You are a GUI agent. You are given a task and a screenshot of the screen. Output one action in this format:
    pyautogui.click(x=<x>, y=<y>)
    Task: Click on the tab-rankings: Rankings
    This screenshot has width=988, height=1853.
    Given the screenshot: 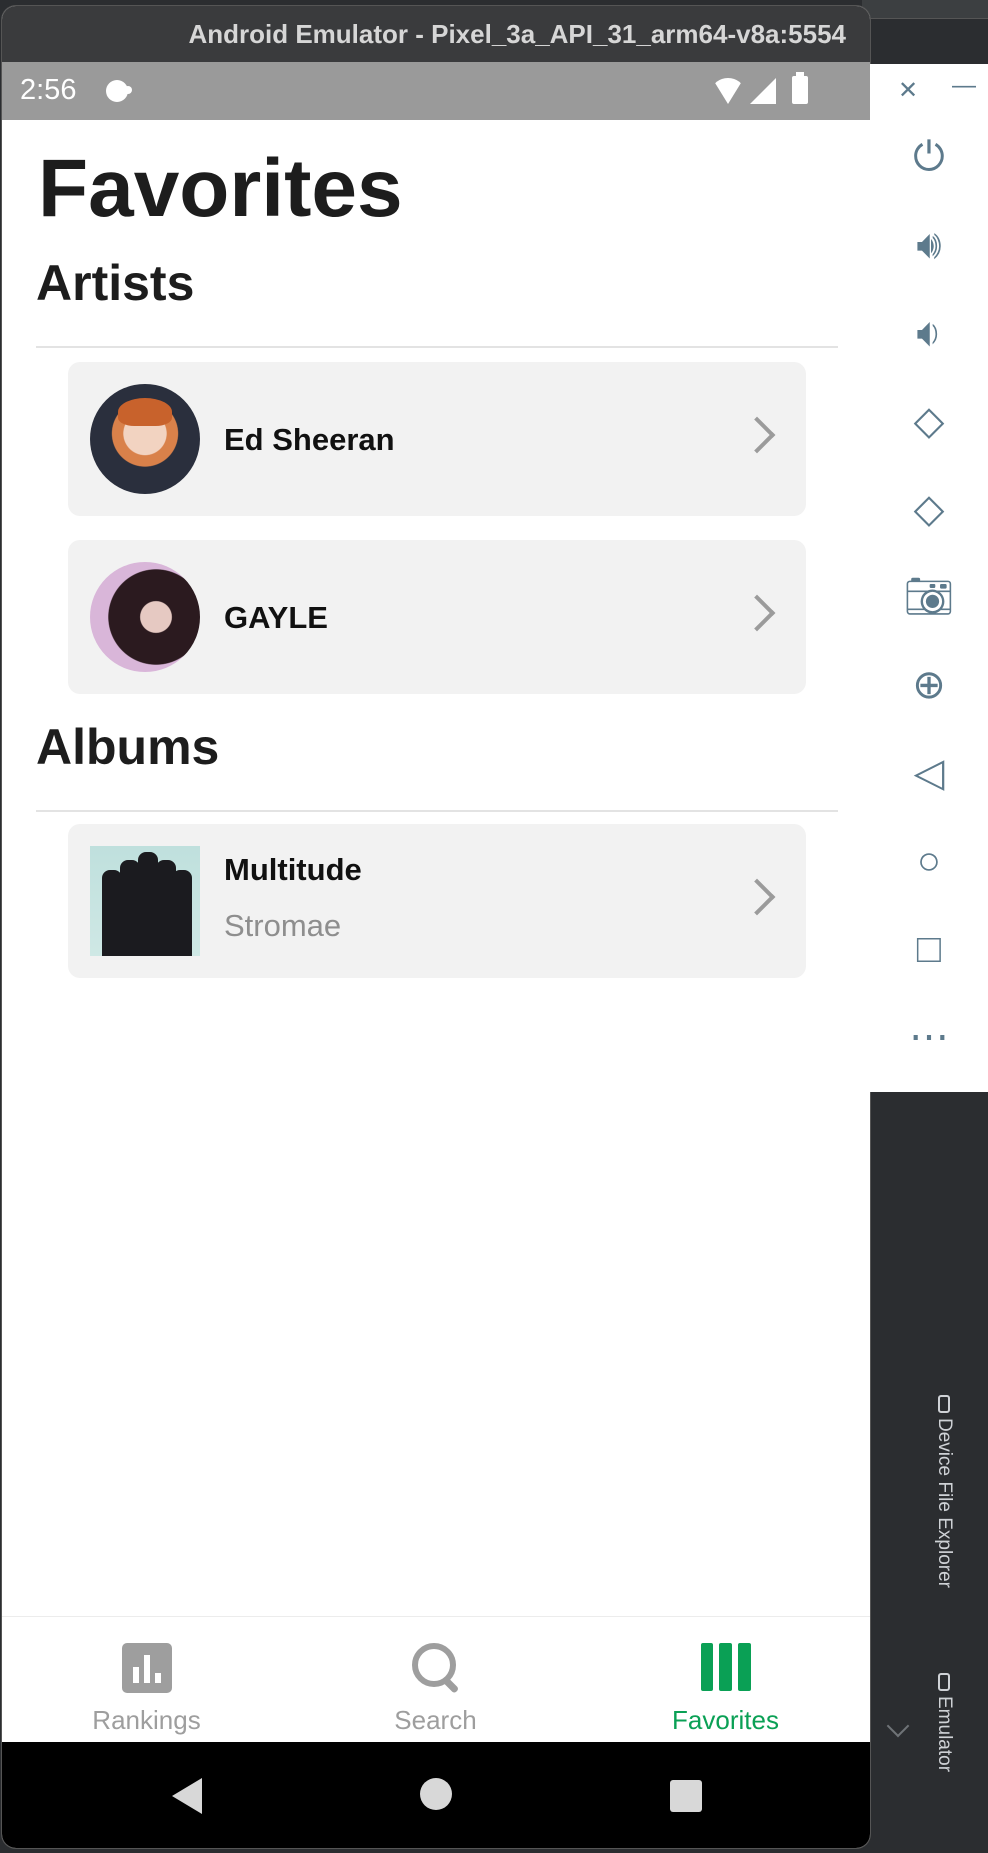 What is the action you would take?
    pyautogui.click(x=146, y=1680)
    